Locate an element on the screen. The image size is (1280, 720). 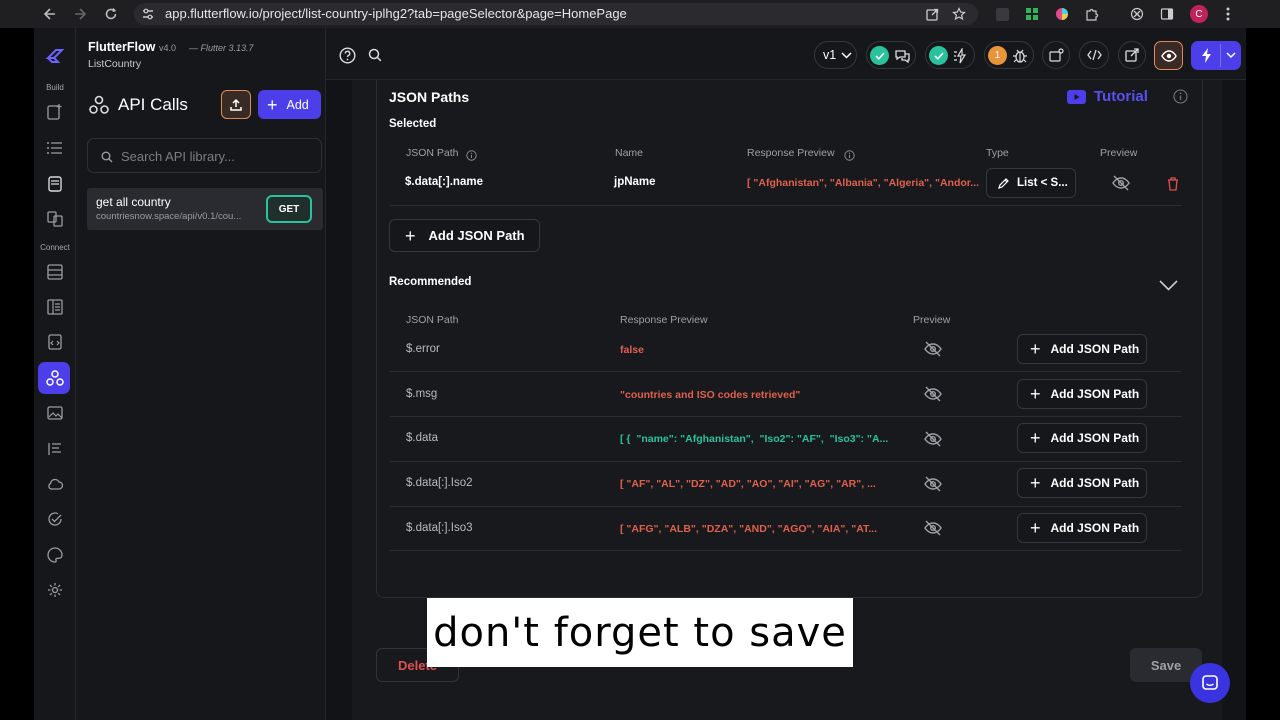
app-details-icon is located at coordinates (55, 449).